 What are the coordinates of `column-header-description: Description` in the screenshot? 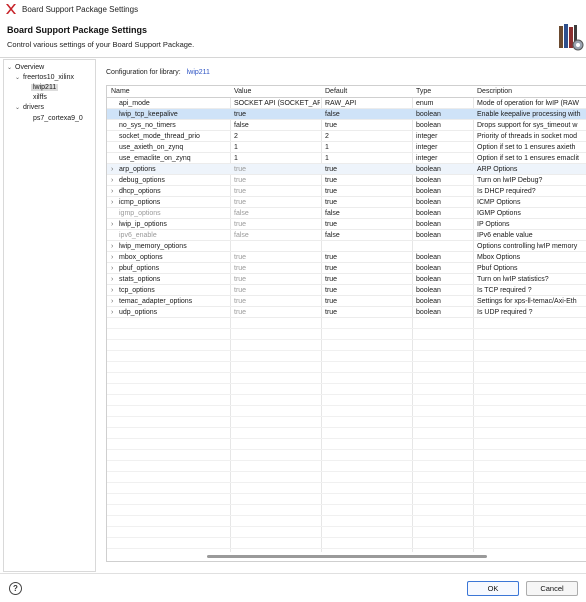 It's located at (492, 92).